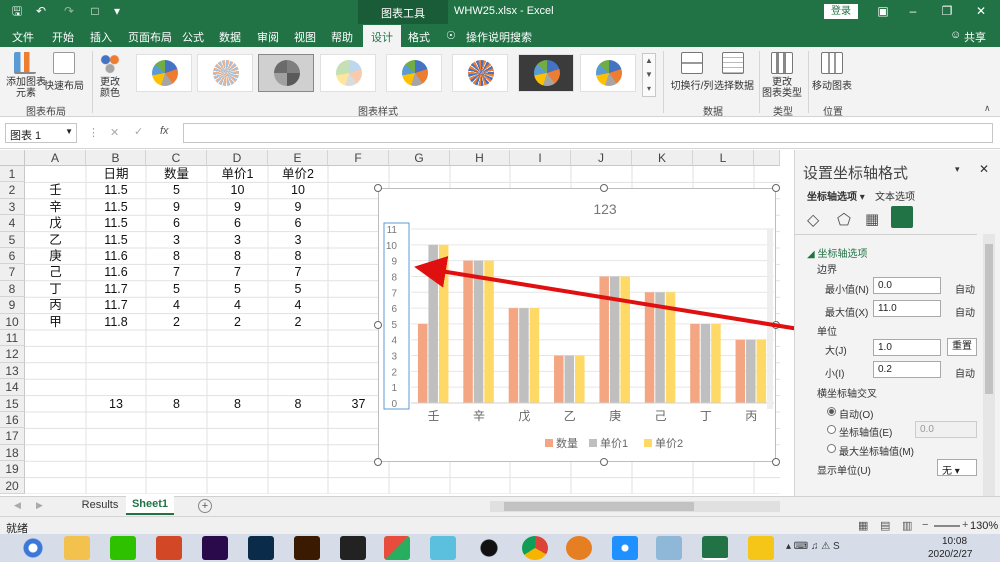  Describe the element at coordinates (237, 174) in the screenshot. I see `cell: 单价1` at that location.